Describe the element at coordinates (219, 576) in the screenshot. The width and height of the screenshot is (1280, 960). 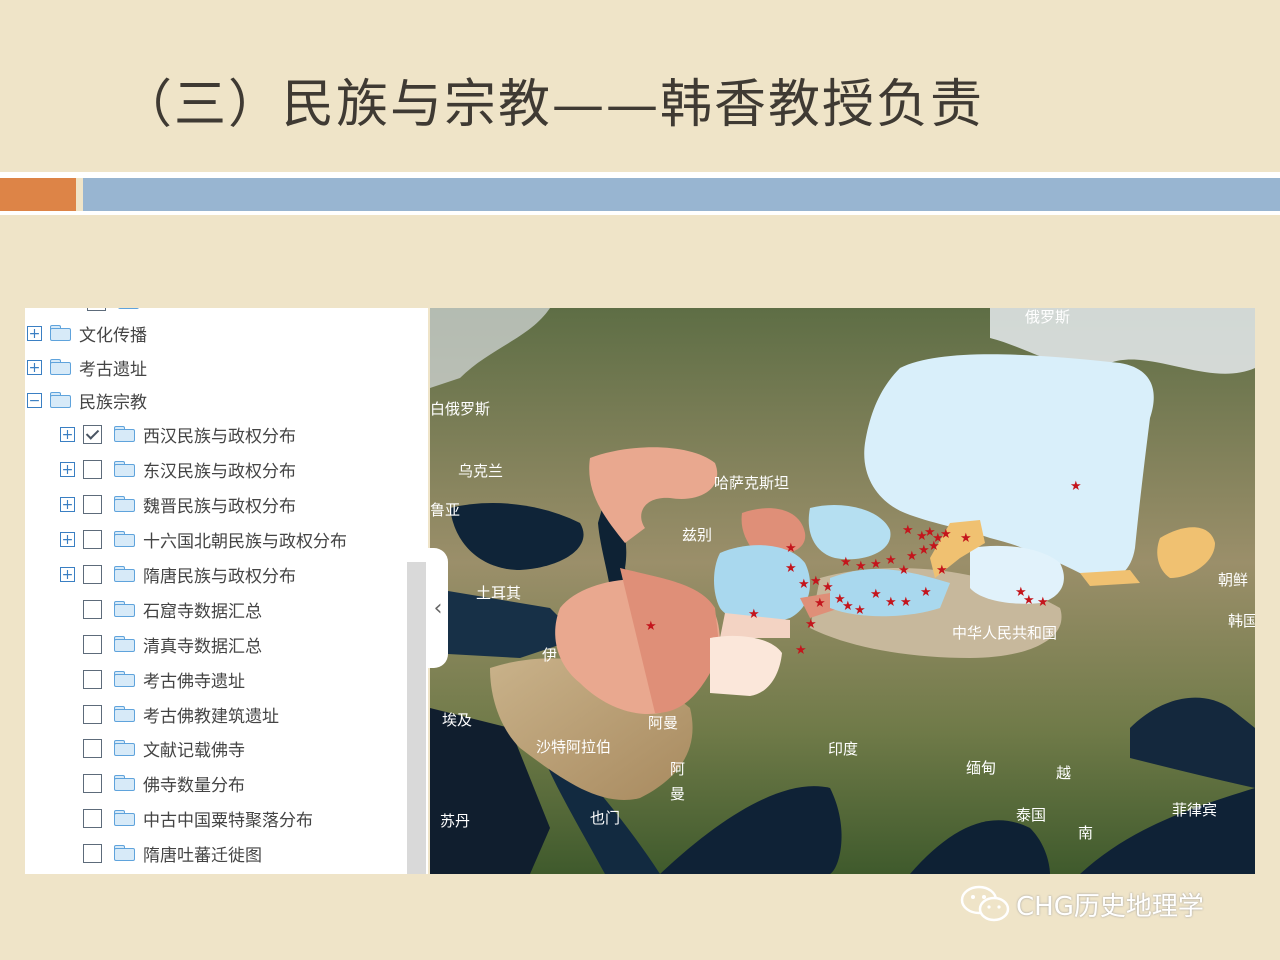
I see `tree-item-label: 隋唐民族与政权分布` at that location.